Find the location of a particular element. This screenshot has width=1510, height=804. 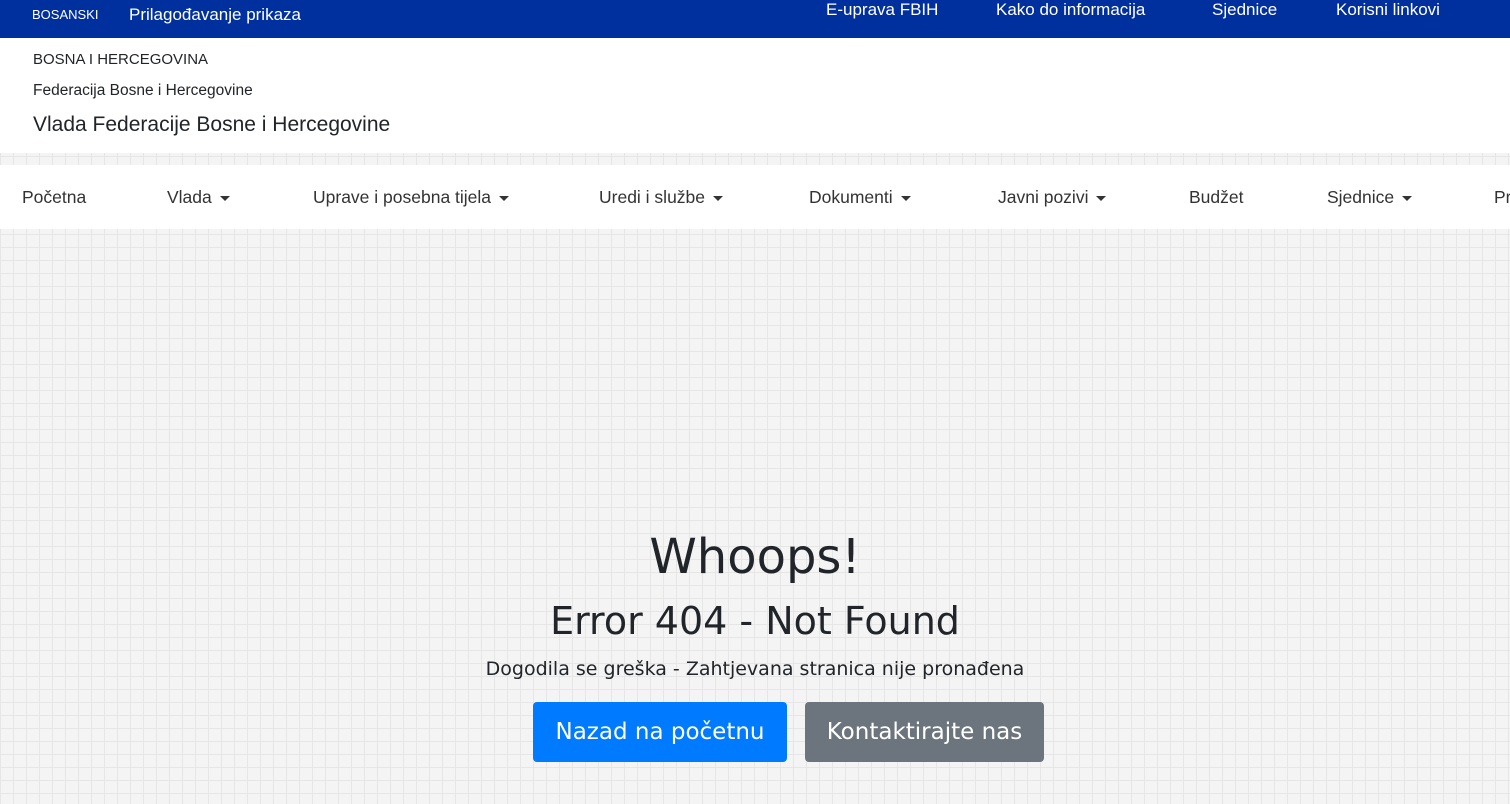

nav-item-label: Uredi i službe is located at coordinates (652, 197).